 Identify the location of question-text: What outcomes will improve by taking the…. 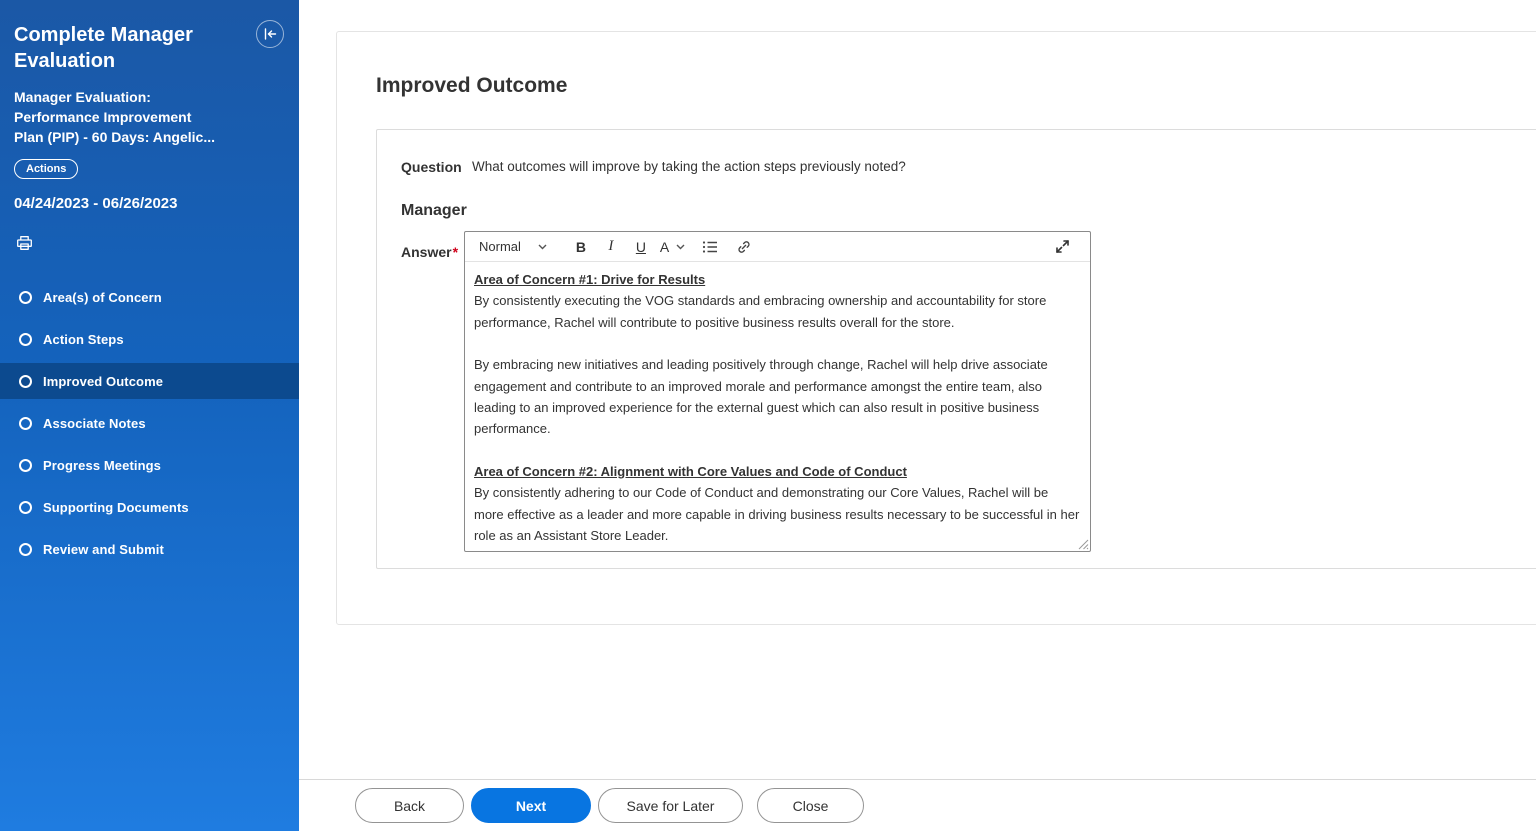
(689, 166).